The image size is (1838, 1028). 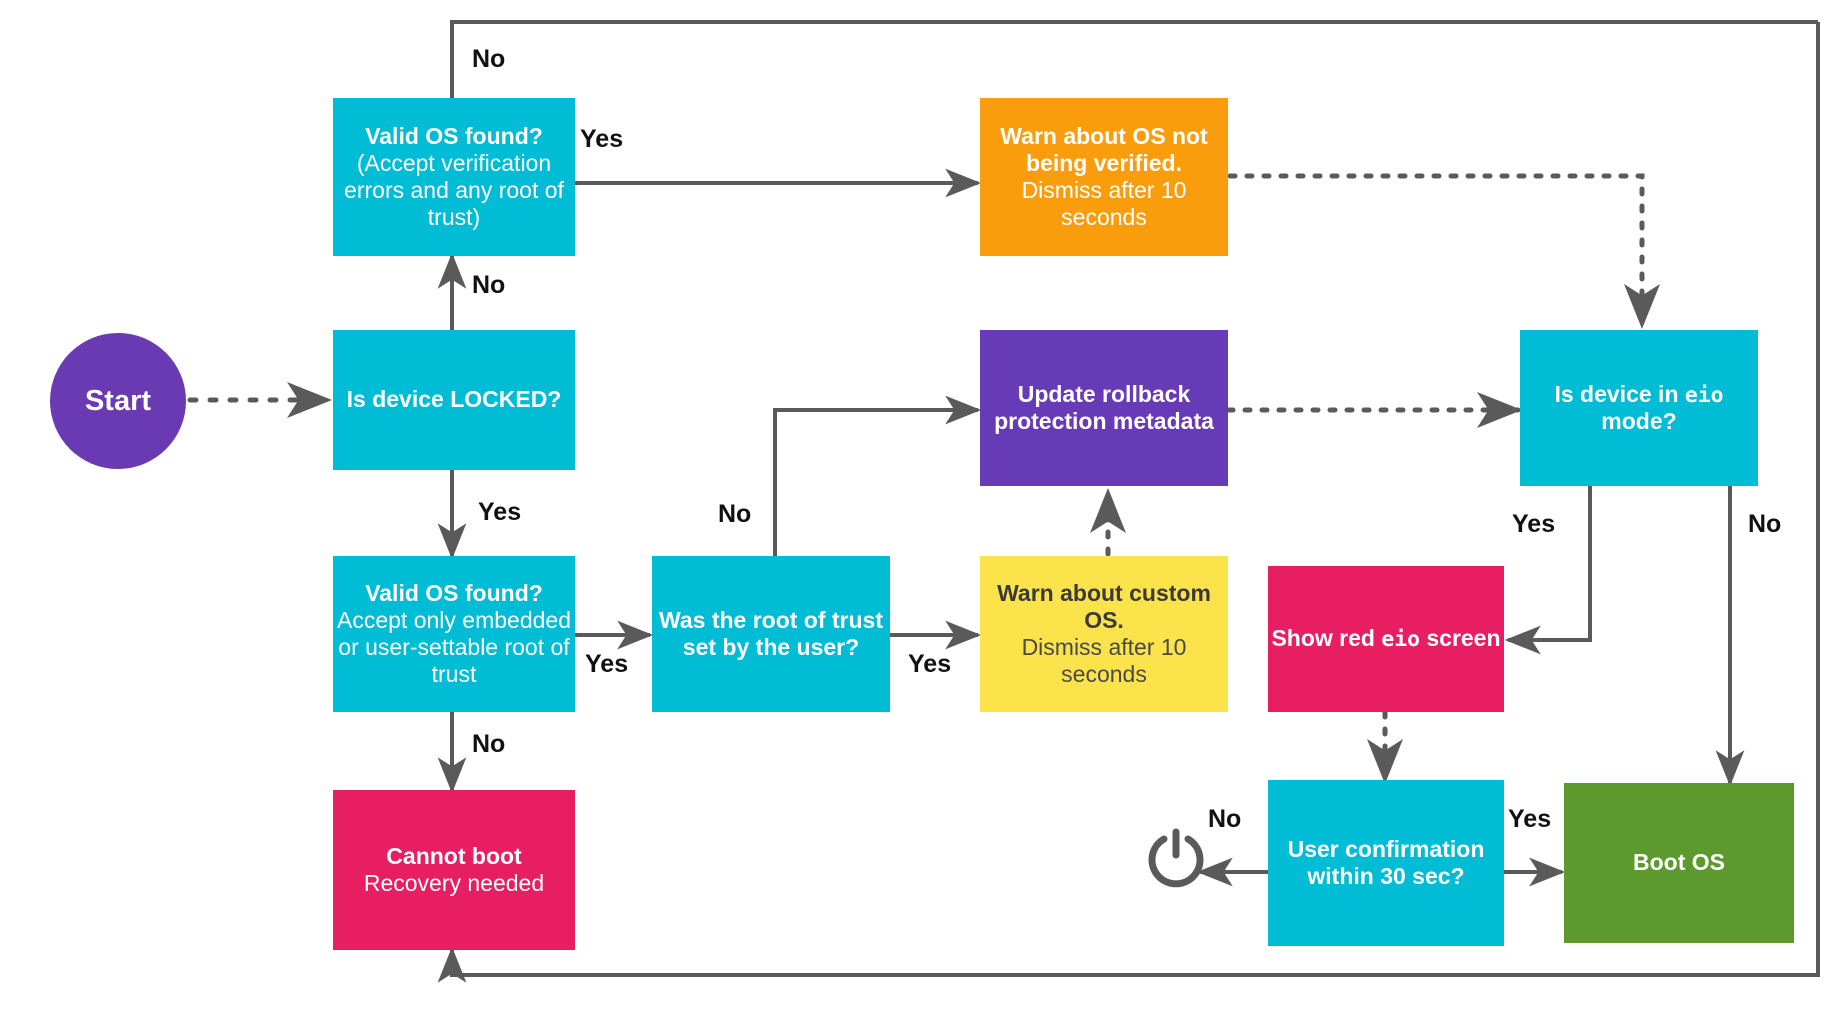 I want to click on node-user-confirmation: User confirmation within 30 sec?, so click(x=1386, y=863).